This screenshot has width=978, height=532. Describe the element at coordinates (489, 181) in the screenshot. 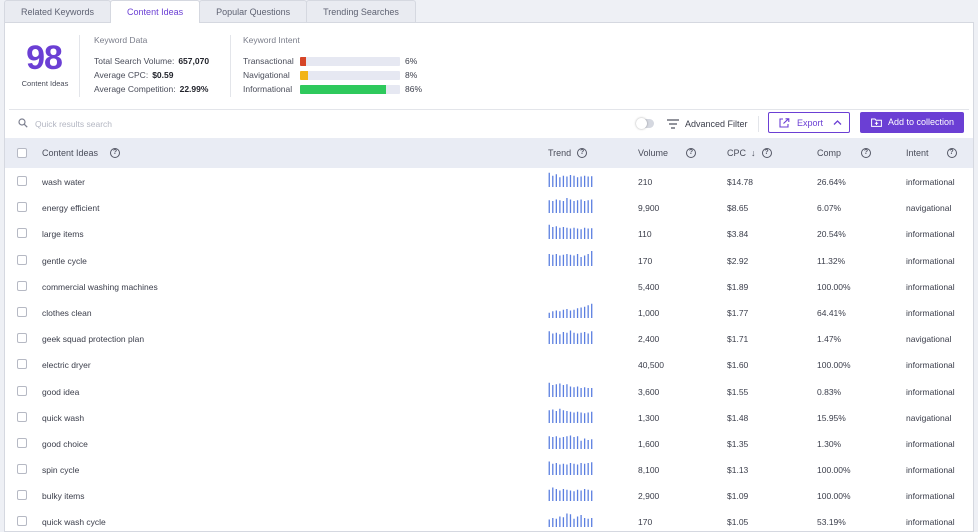

I see `table-row: wash water 210 $14.78 26.64% informational` at that location.